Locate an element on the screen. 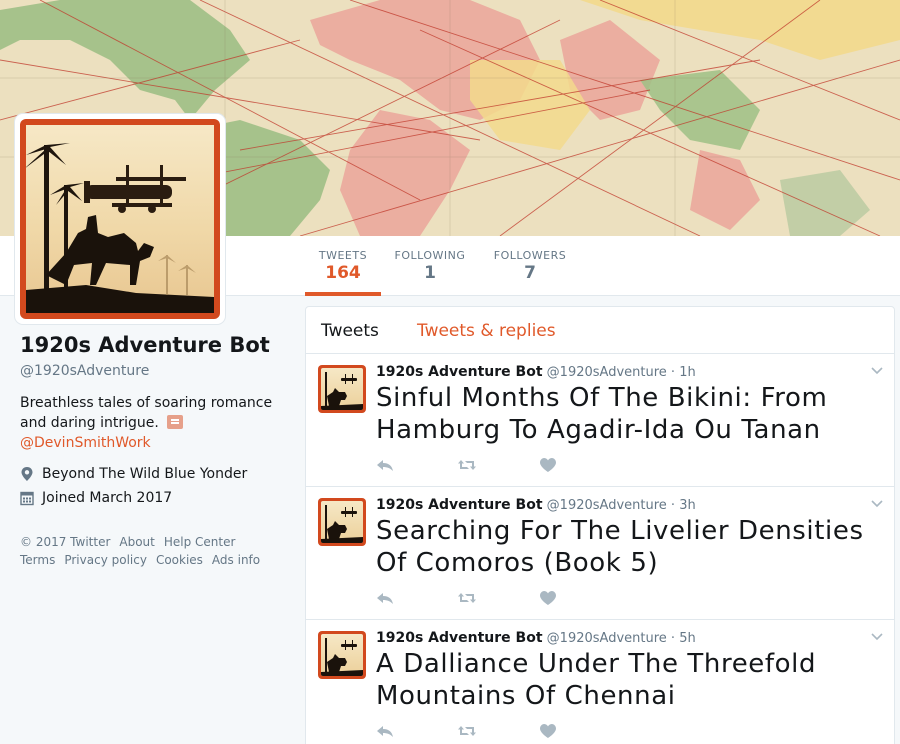 The width and height of the screenshot is (900, 744). joined-row: Joined March 2017 is located at coordinates (155, 498).